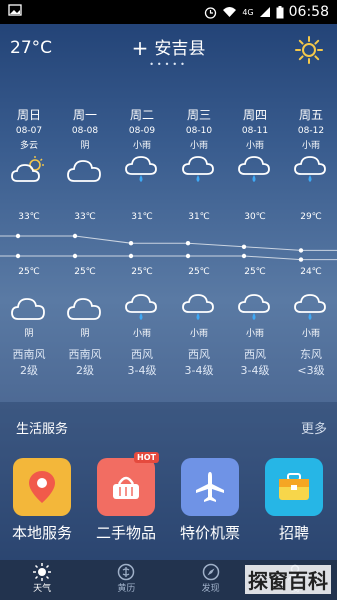 This screenshot has width=337, height=600. Describe the element at coordinates (128, 484) in the screenshot. I see `basket-icon: HOT` at that location.